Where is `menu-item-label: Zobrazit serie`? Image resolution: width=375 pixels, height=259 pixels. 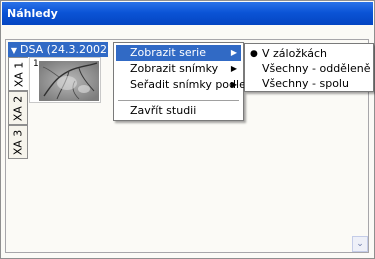
menu-item-label: Zobrazit serie is located at coordinates (168, 52).